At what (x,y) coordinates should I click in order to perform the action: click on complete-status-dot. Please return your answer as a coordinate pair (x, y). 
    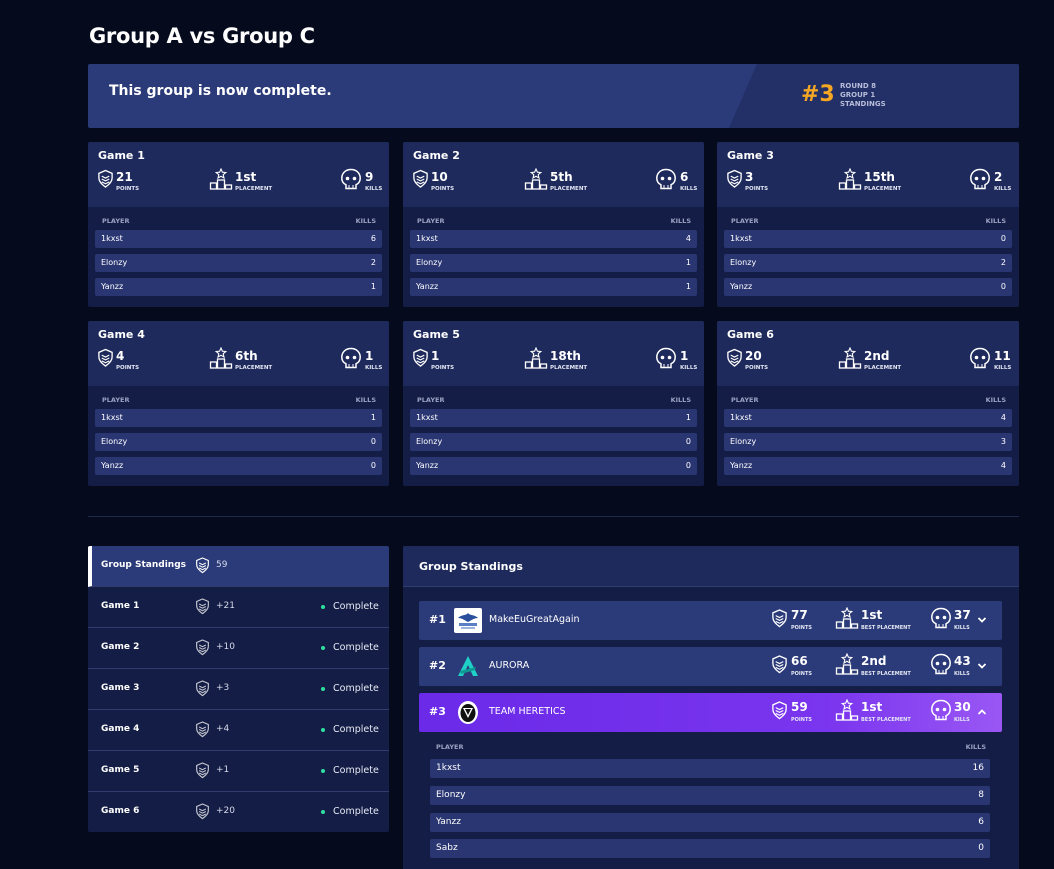
    Looking at the image, I should click on (323, 812).